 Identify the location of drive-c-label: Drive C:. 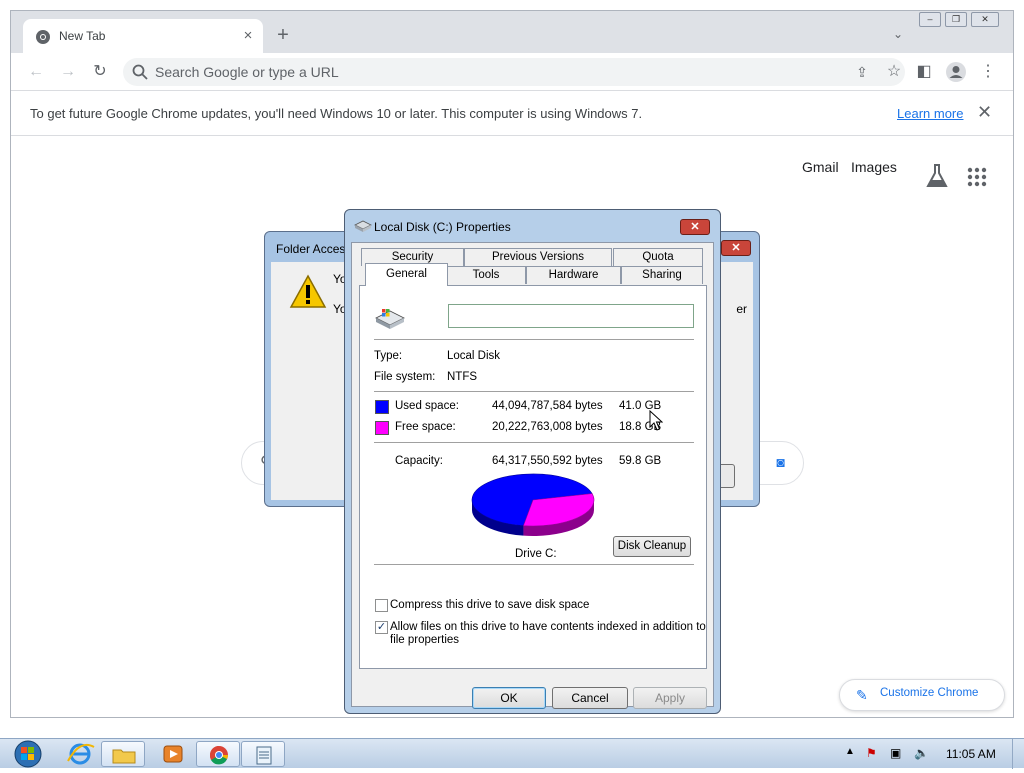
(536, 554).